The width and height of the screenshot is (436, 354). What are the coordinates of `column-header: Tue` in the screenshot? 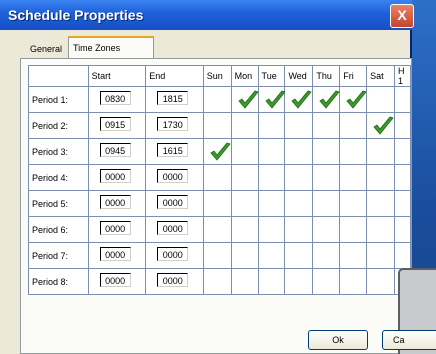 It's located at (271, 76).